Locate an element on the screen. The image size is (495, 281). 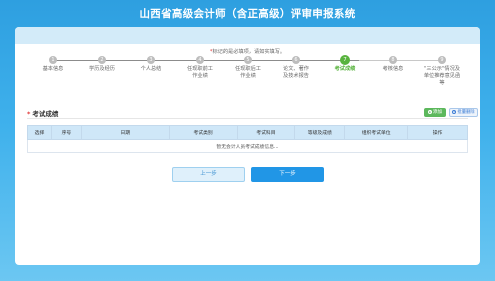
minus-circle-icon: − is located at coordinates (454, 111).